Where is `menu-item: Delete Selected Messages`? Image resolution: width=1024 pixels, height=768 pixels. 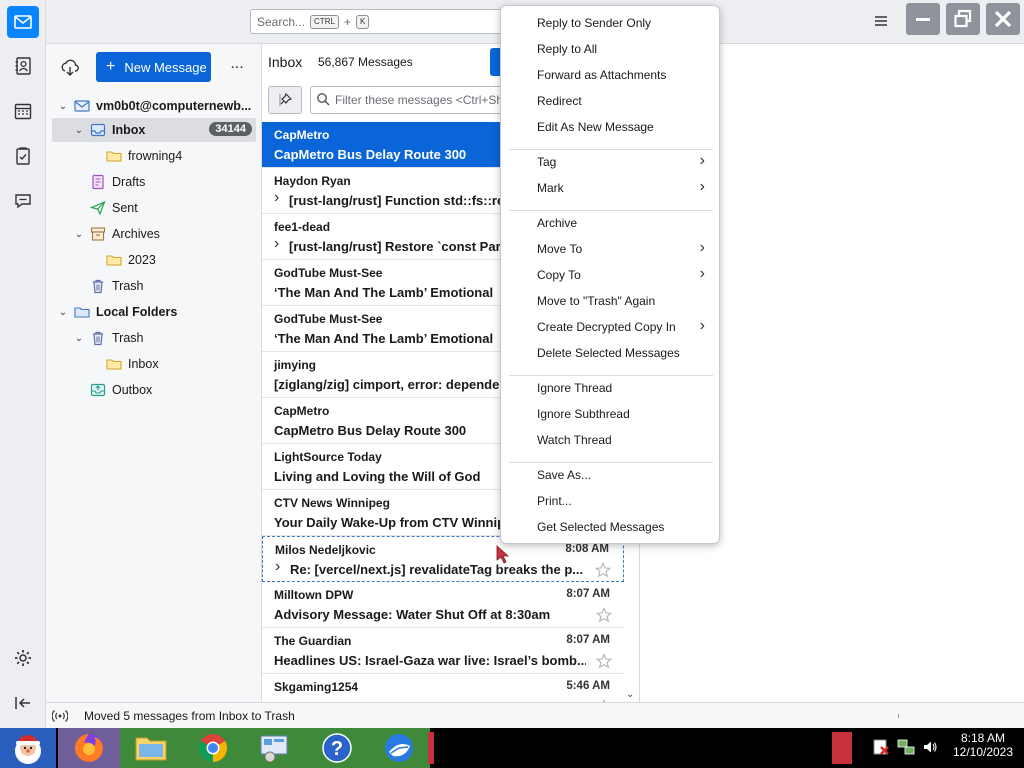 menu-item: Delete Selected Messages is located at coordinates (610, 353).